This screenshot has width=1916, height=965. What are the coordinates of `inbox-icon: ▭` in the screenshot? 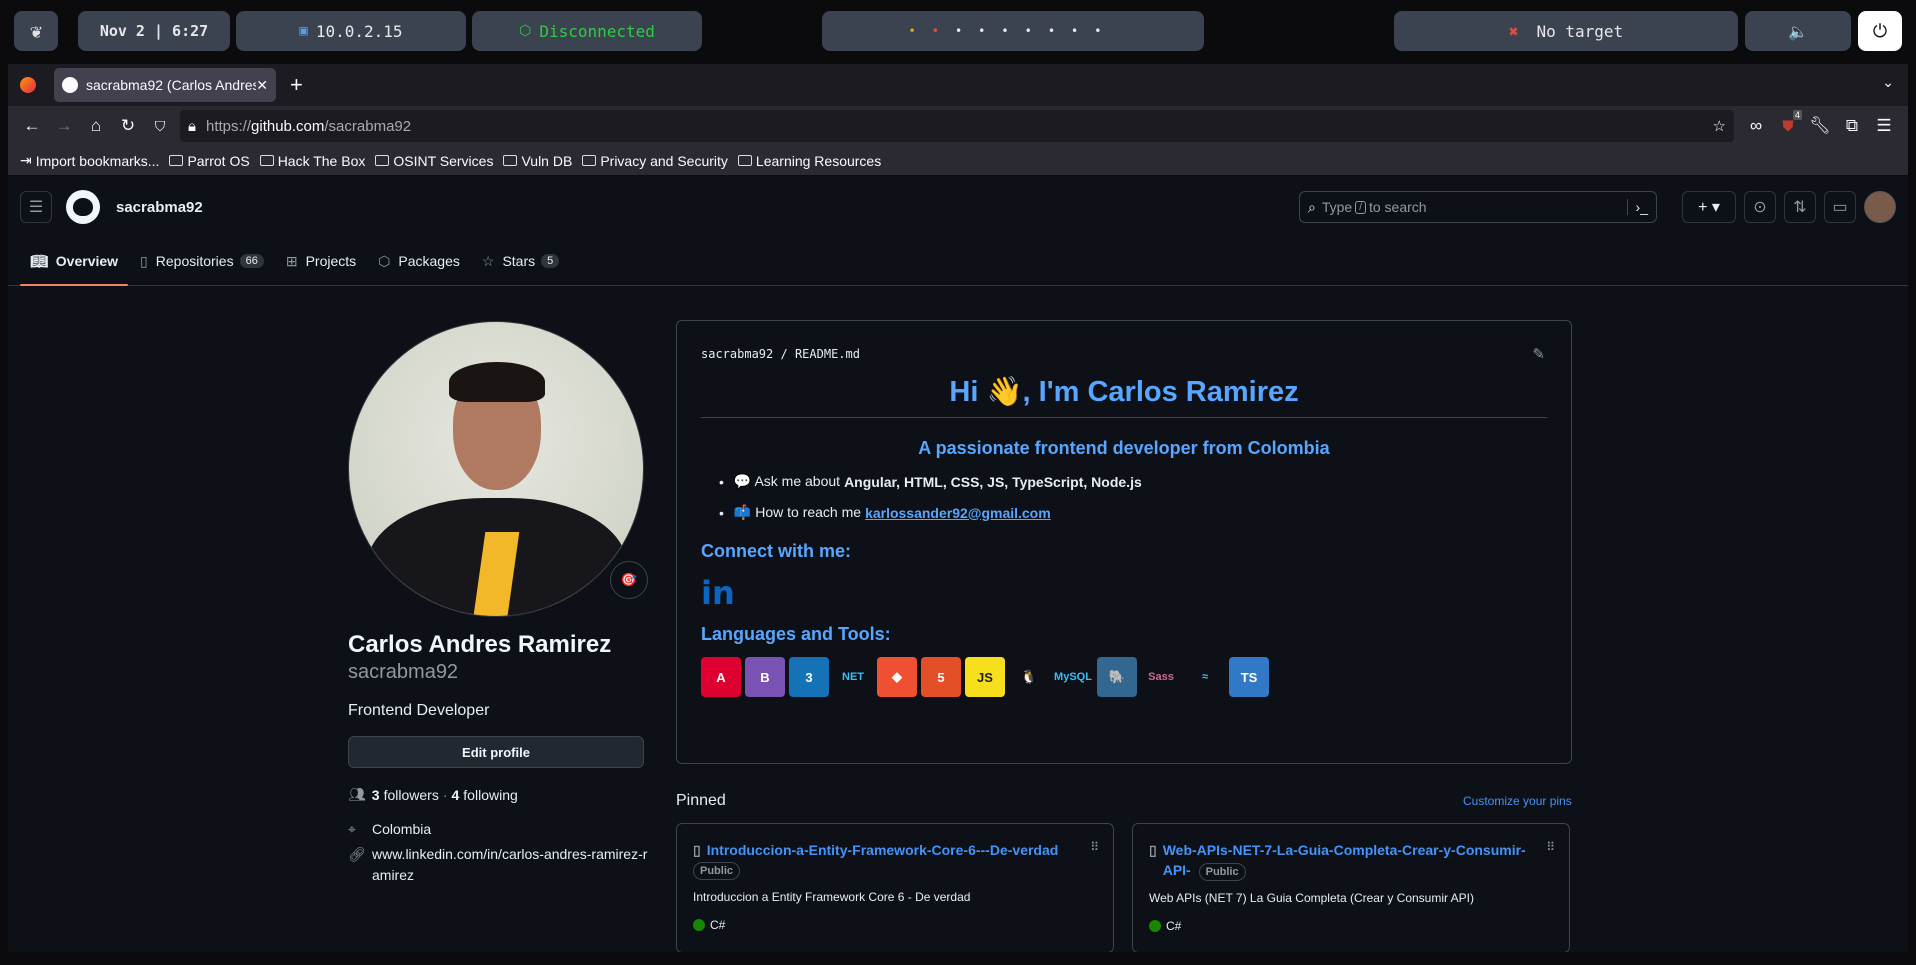 It's located at (1840, 207).